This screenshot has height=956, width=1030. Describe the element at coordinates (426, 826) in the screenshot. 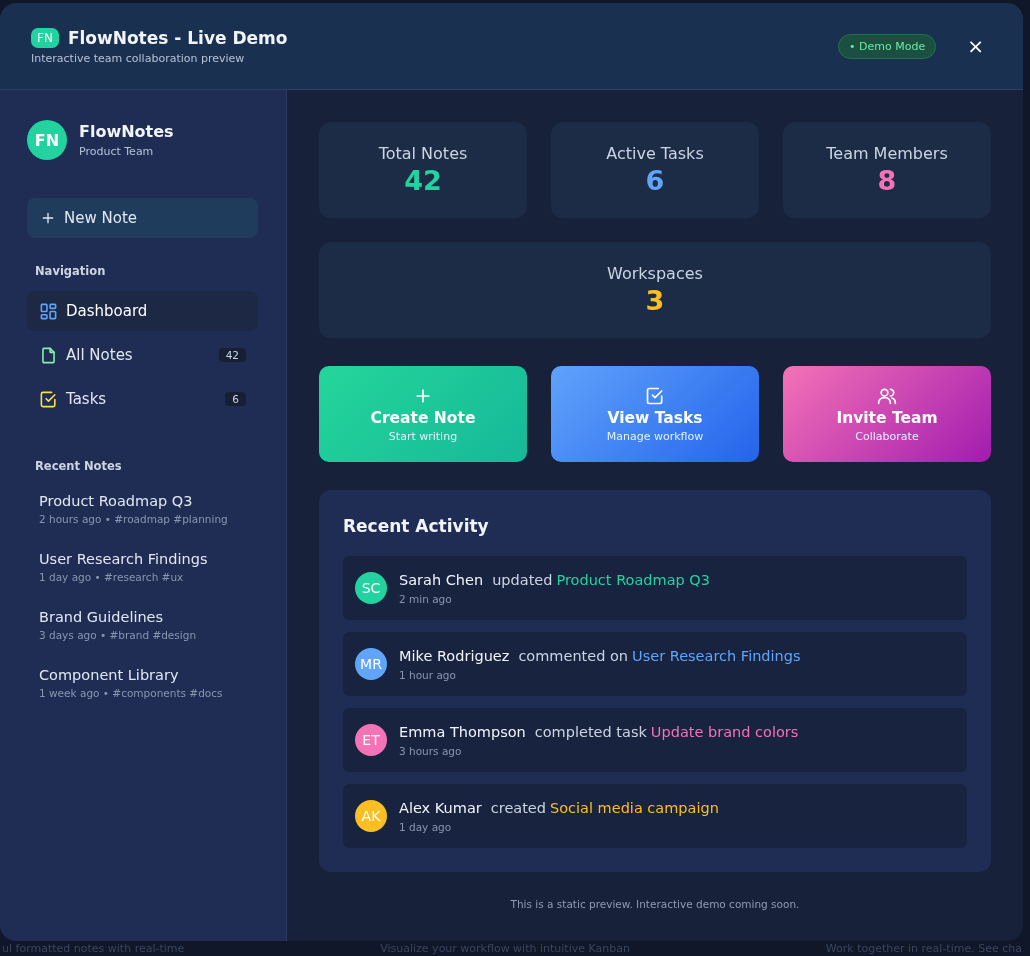

I see `activity-time: 1 day ago` at that location.